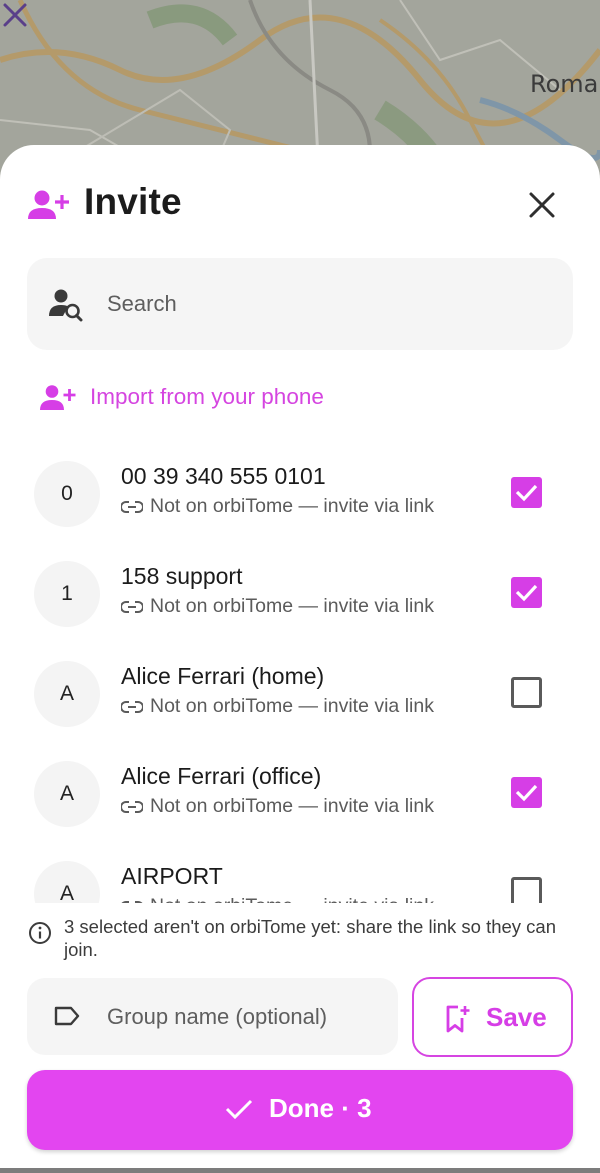  Describe the element at coordinates (15, 15) in the screenshot. I see `map-close-icon` at that location.